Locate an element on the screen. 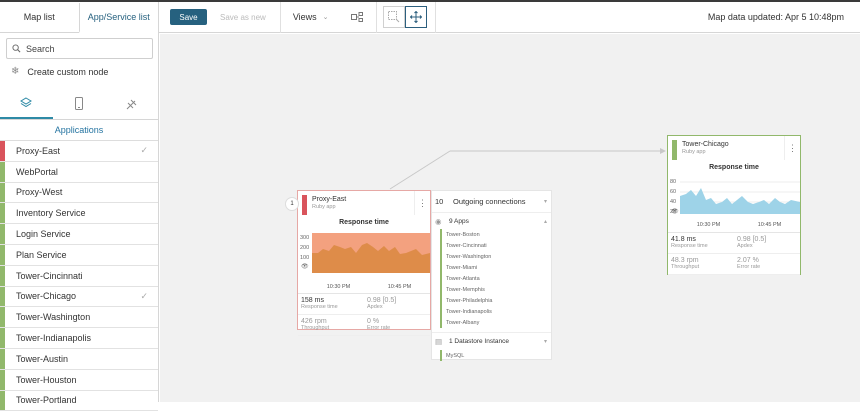  y-tick: 60 is located at coordinates (673, 192).